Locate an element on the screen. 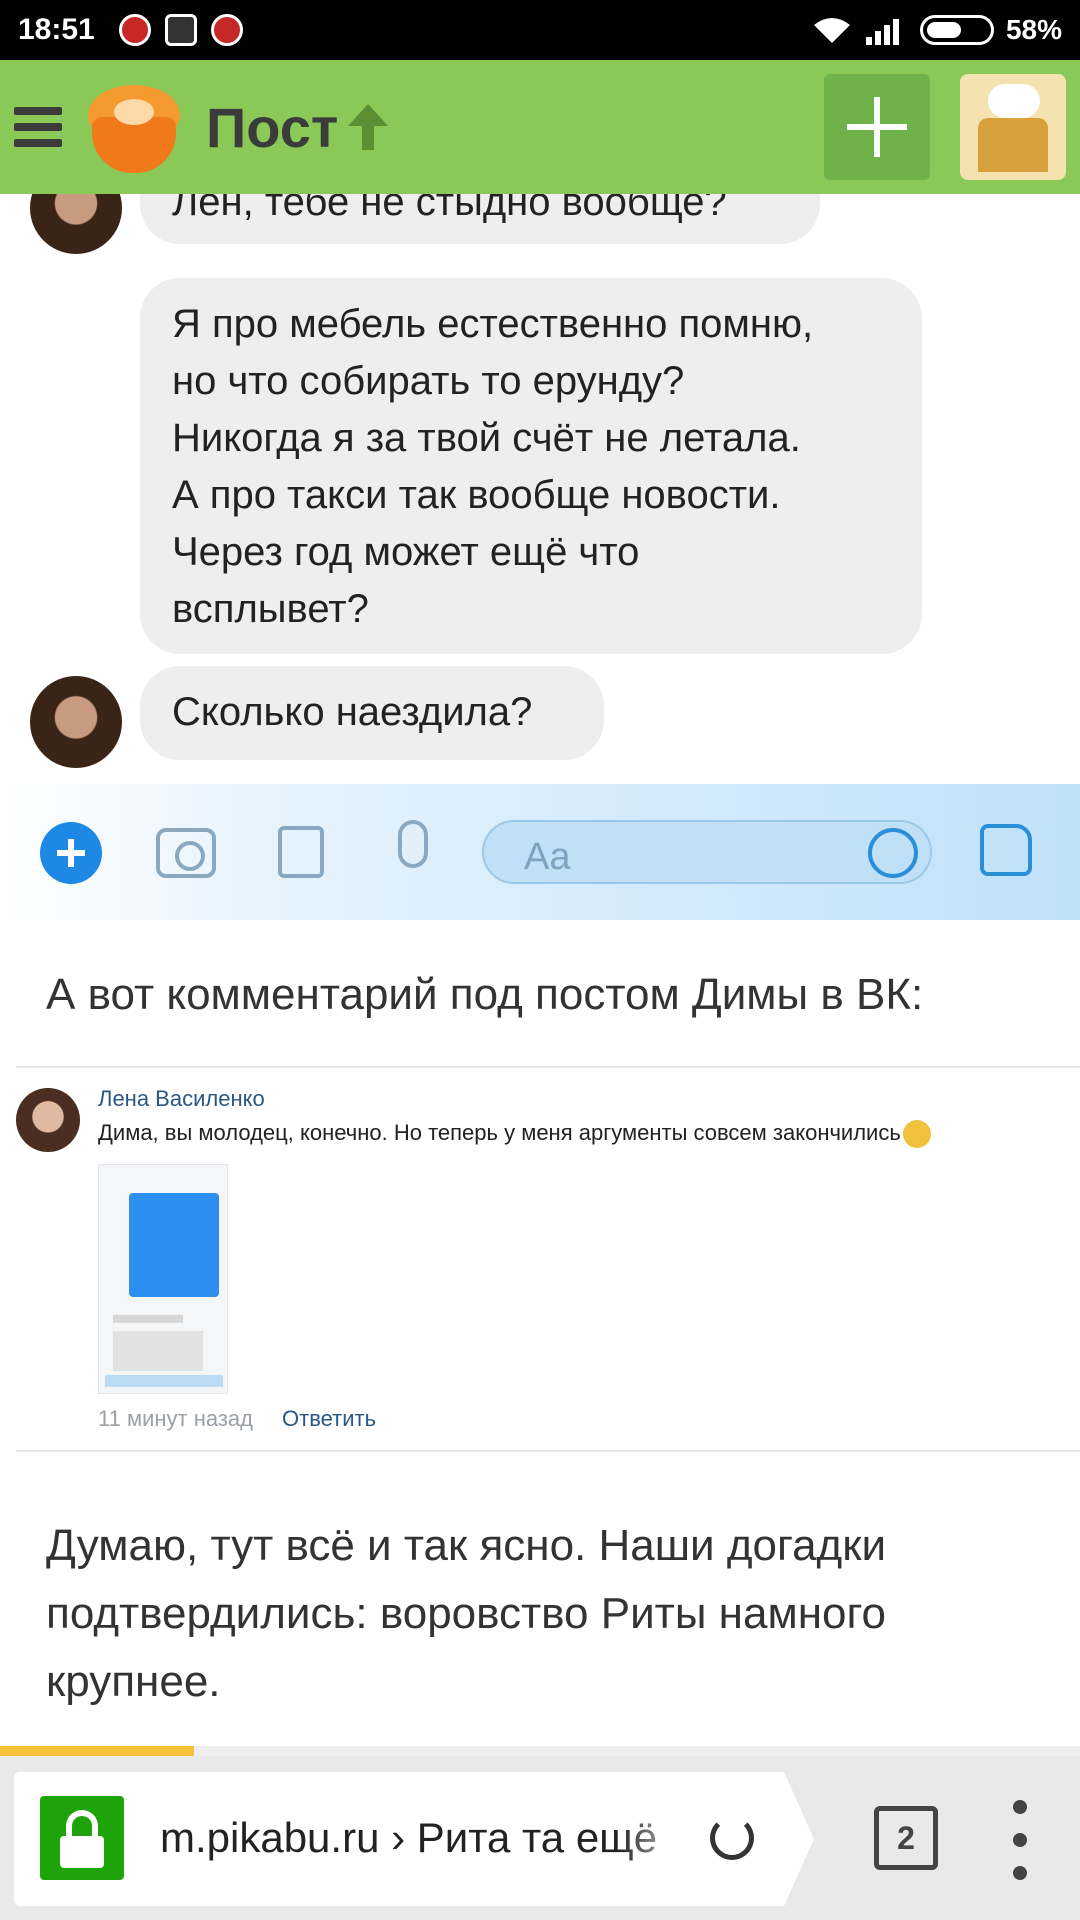 This screenshot has width=1080, height=1920. address-bar: m.pikabu.ru › Рита та ещё is located at coordinates (414, 1839).